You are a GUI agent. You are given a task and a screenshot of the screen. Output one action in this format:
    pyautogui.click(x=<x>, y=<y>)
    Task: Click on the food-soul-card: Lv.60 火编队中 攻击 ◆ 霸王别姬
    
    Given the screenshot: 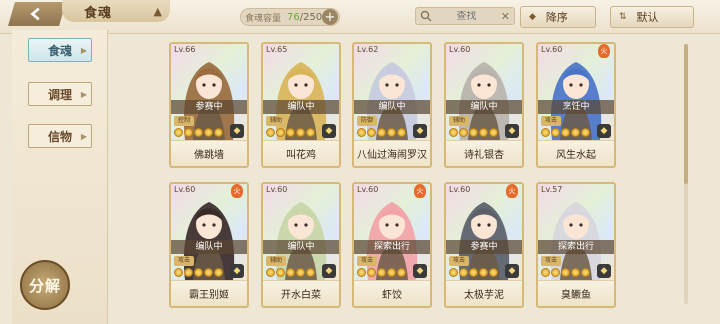 What is the action you would take?
    pyautogui.click(x=209, y=245)
    